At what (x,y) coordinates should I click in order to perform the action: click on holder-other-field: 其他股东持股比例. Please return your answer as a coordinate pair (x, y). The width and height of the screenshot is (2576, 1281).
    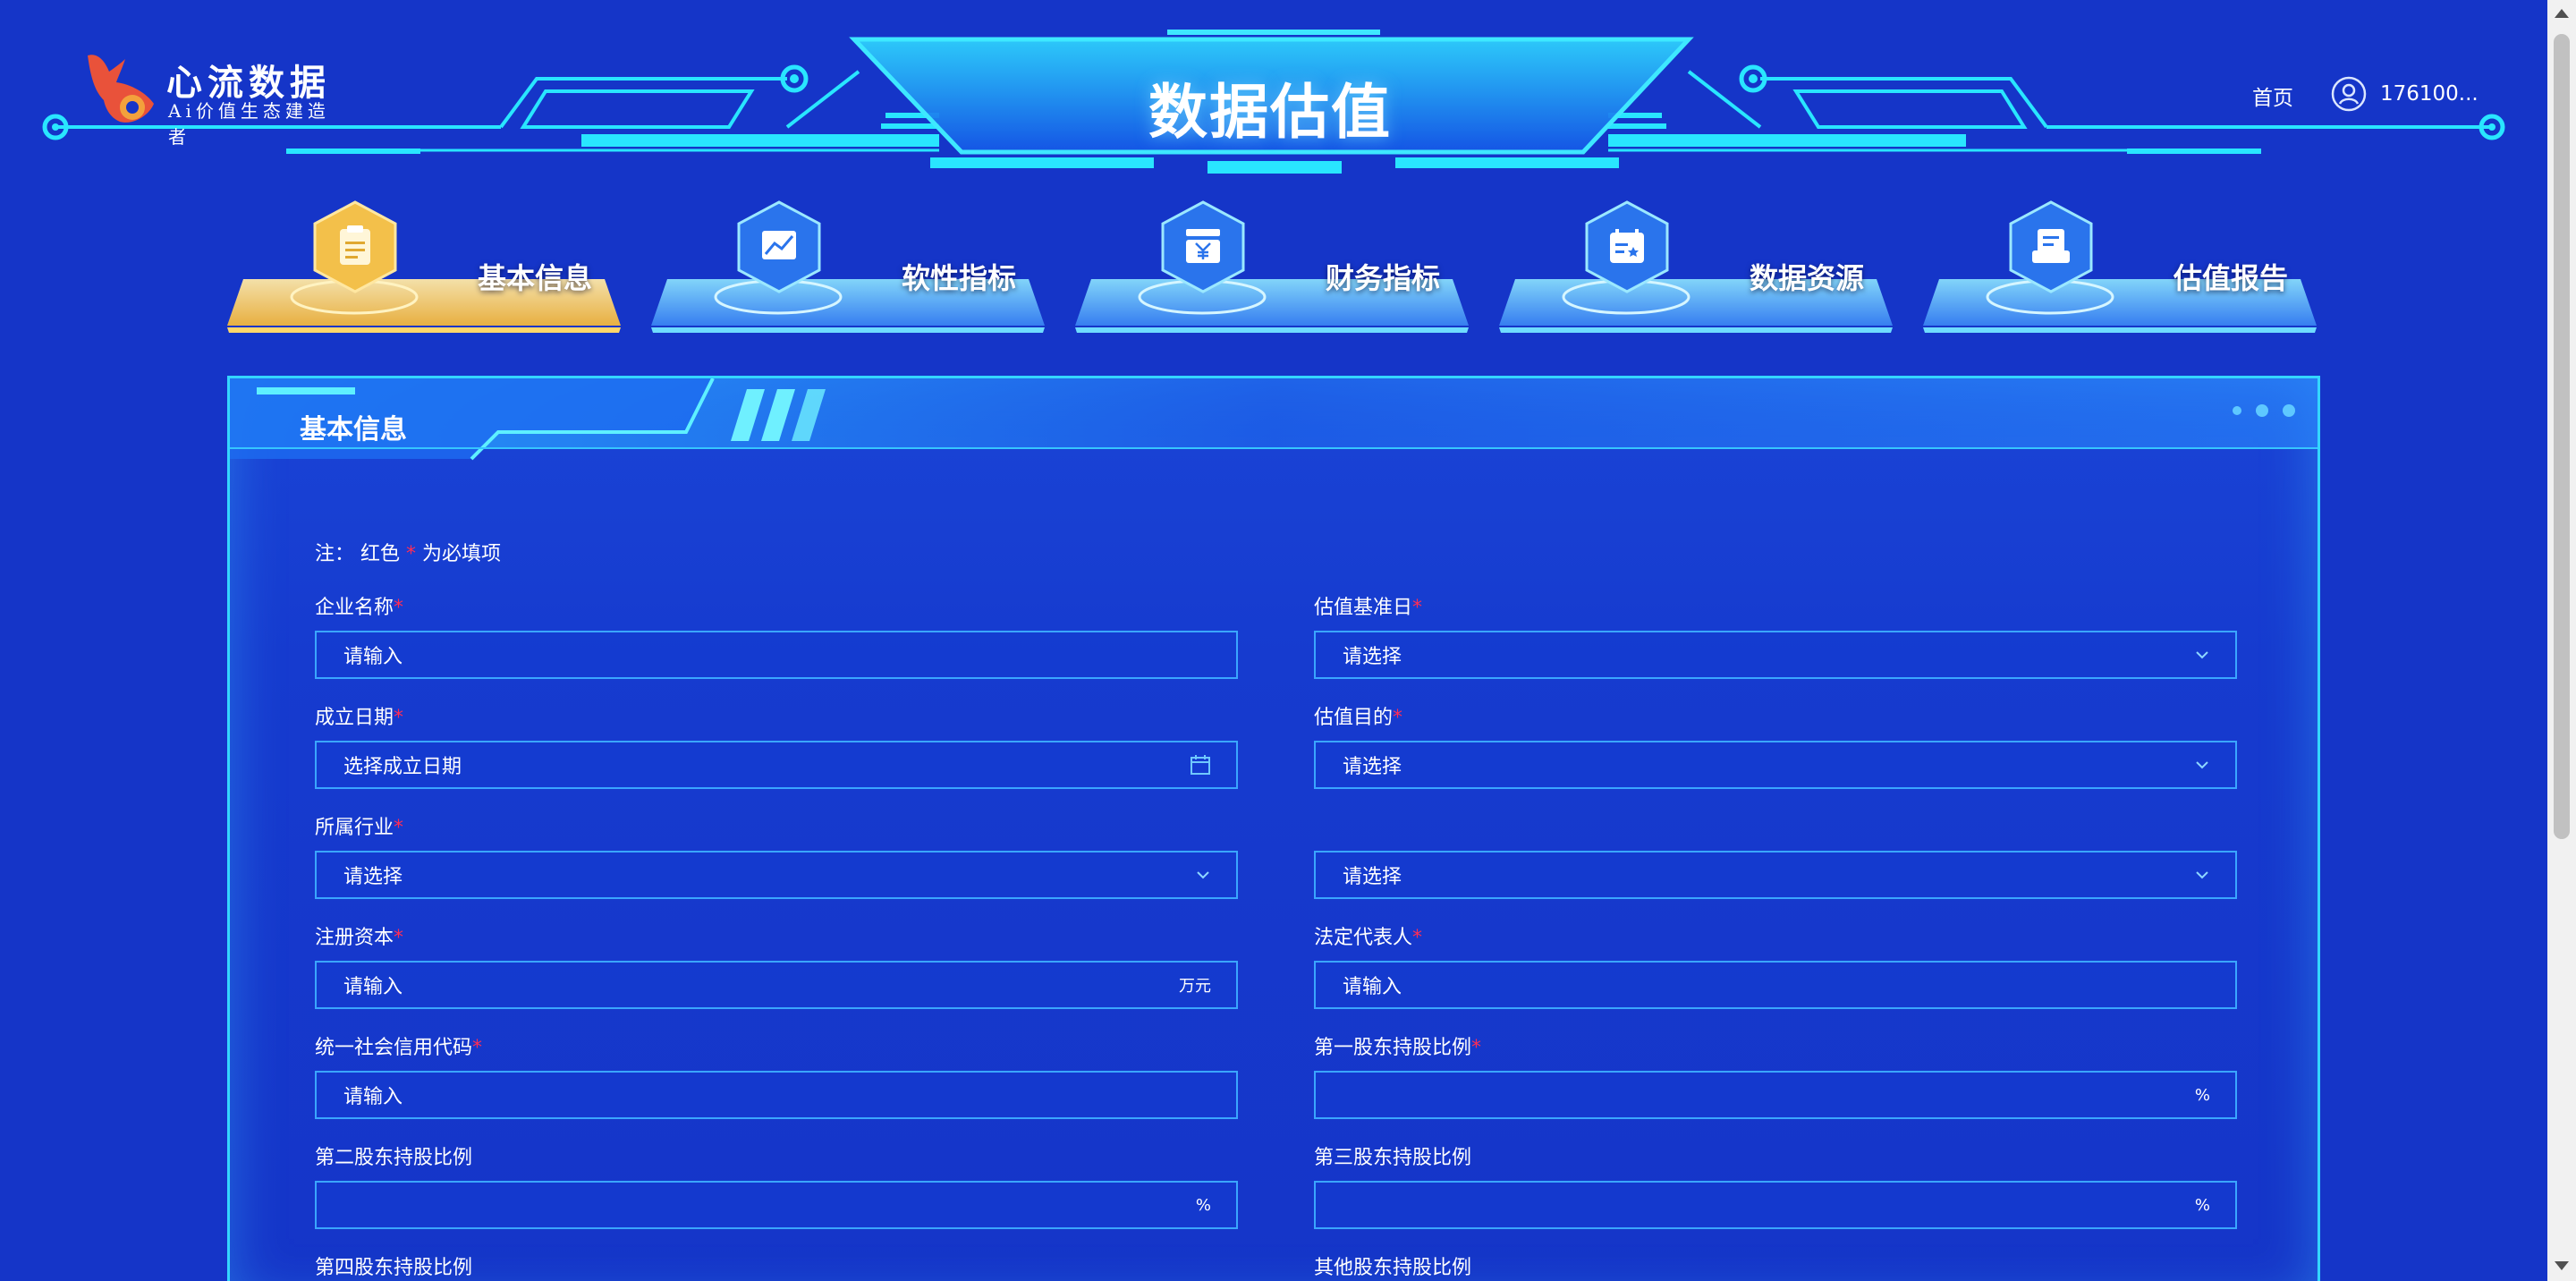
    Looking at the image, I should click on (1775, 1268).